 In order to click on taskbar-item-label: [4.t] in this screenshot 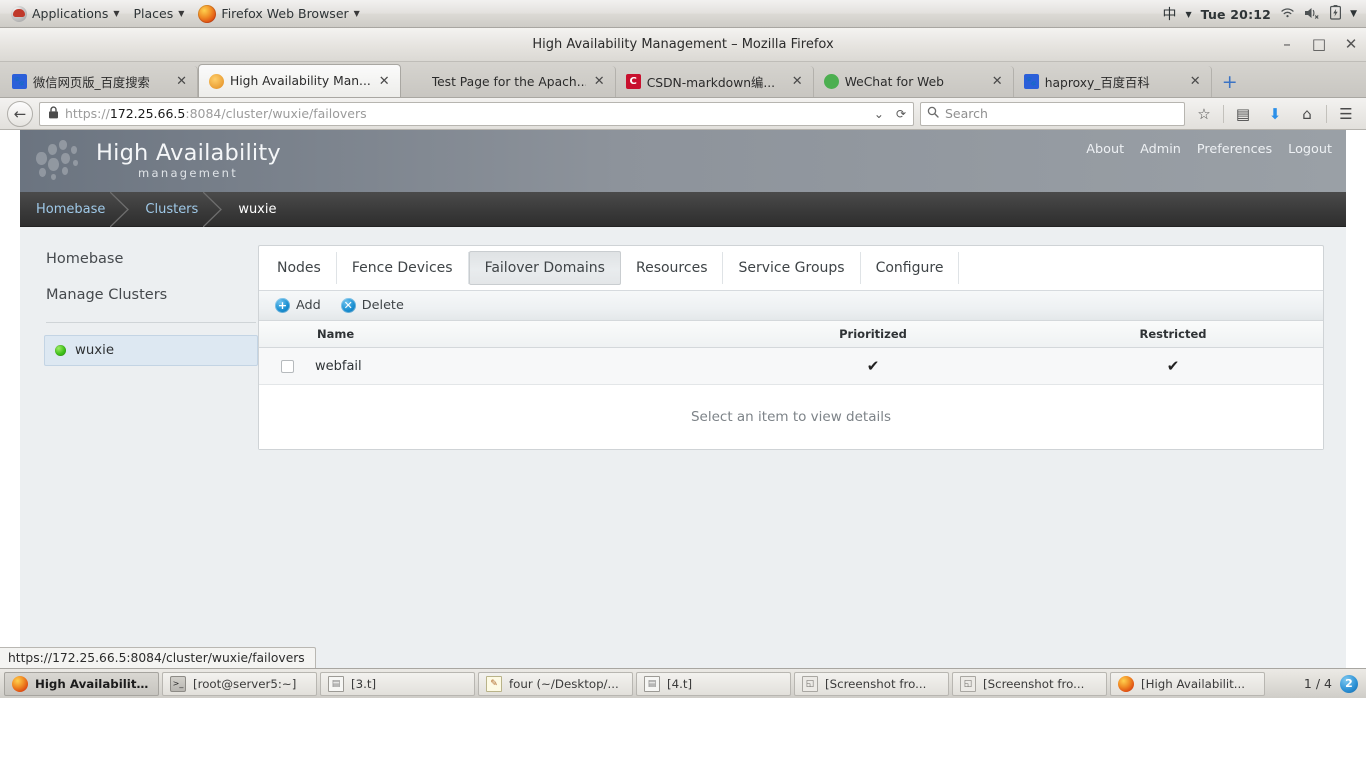, I will do `click(680, 683)`.